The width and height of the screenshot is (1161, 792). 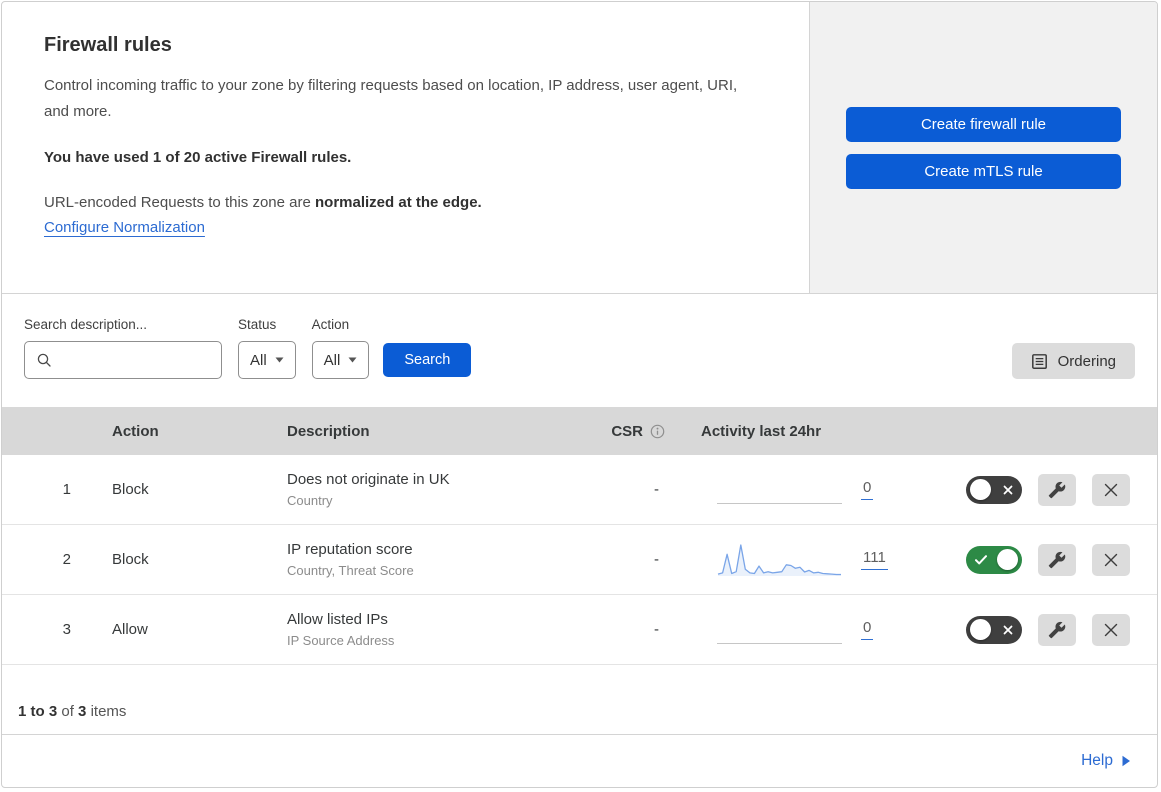 I want to click on search-box, so click(x=123, y=360).